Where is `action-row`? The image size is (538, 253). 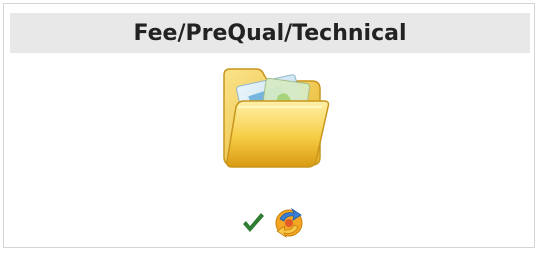
action-row is located at coordinates (273, 223).